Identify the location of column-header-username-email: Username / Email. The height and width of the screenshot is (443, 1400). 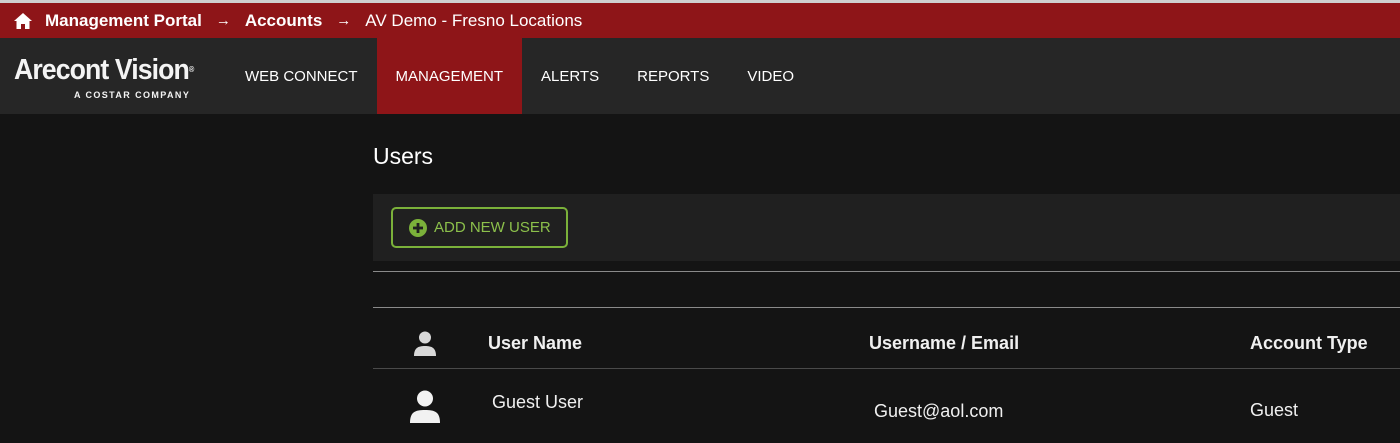
(944, 343).